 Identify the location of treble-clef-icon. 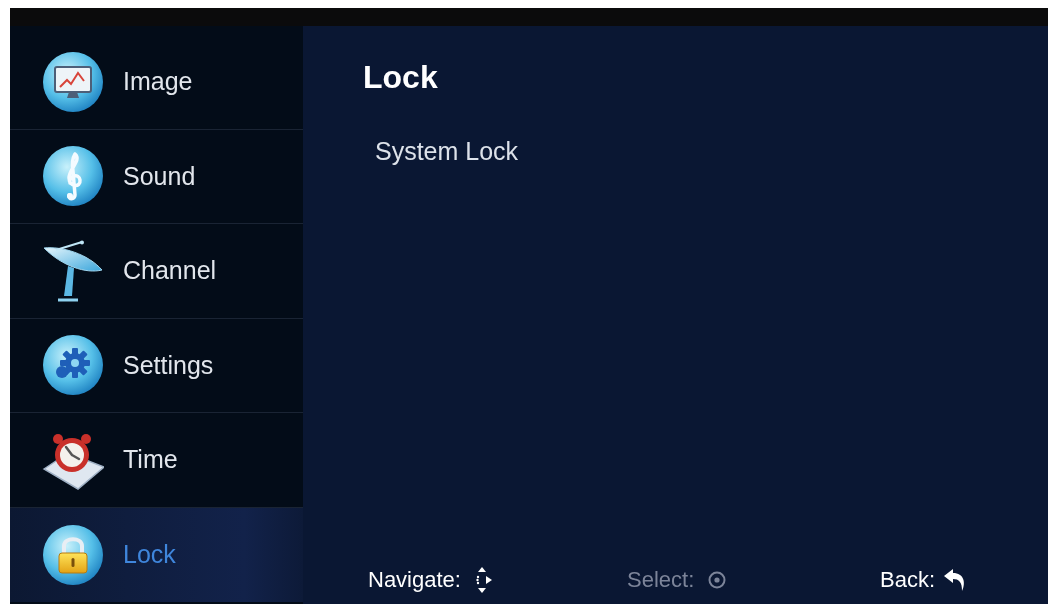
(73, 176).